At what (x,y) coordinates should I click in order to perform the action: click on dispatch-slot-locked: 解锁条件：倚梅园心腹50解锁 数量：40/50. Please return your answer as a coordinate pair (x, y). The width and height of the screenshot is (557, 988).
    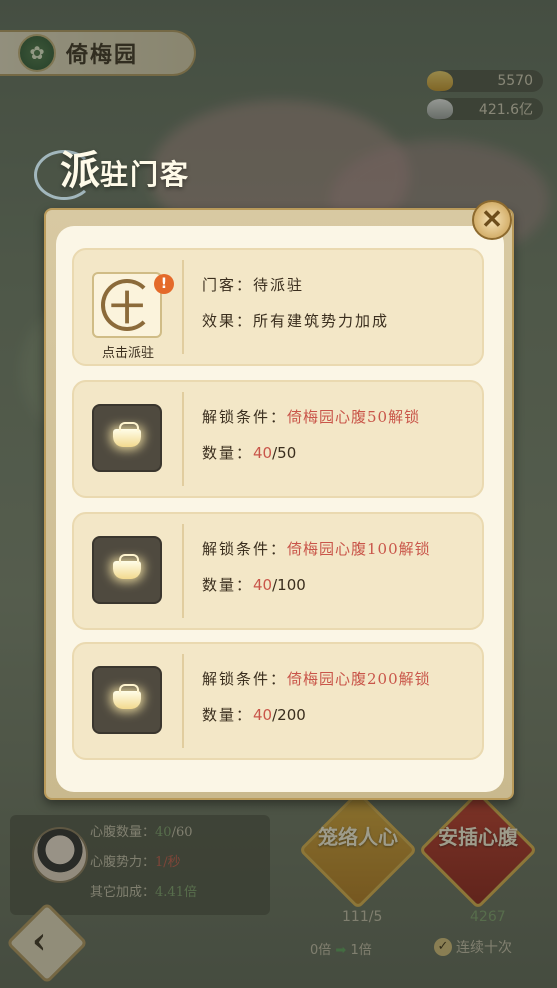
    Looking at the image, I should click on (278, 439).